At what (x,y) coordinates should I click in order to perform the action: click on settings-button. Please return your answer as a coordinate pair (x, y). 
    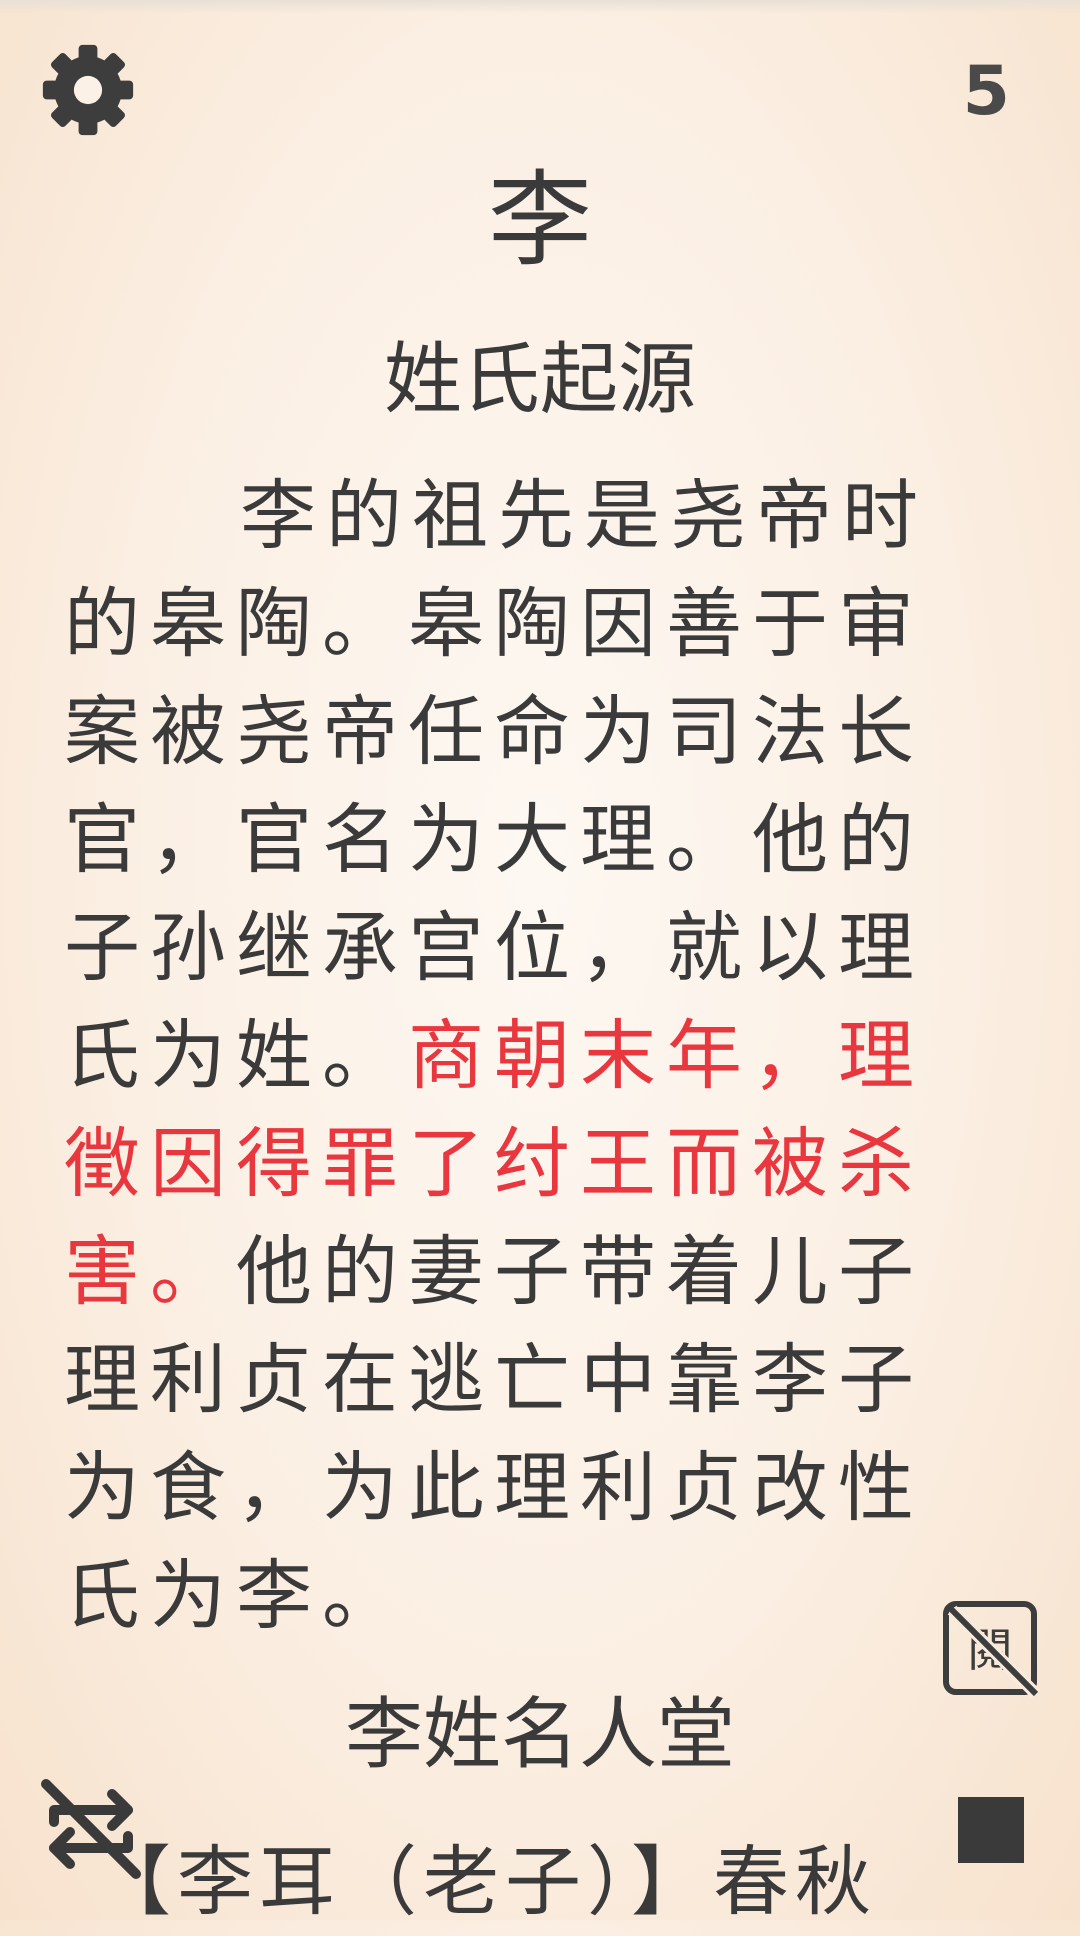
    Looking at the image, I should click on (88, 90).